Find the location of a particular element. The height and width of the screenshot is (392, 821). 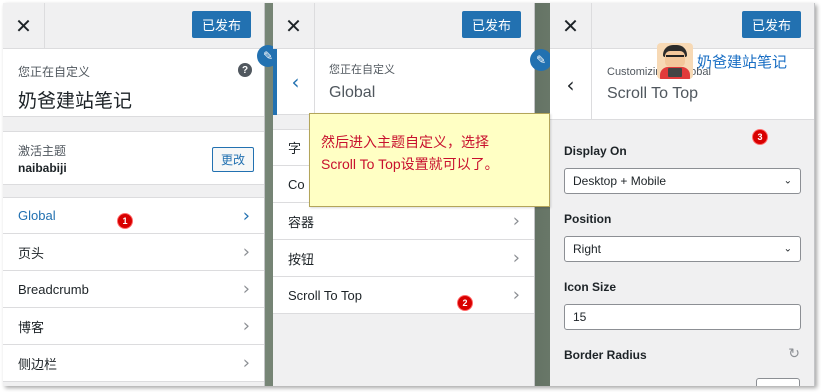

subsection-item-label: 容器 is located at coordinates (301, 222).